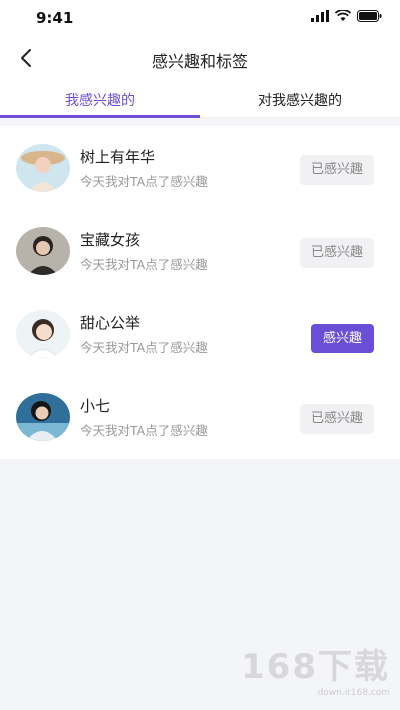  What do you see at coordinates (95, 406) in the screenshot?
I see `user-name: 小七` at bounding box center [95, 406].